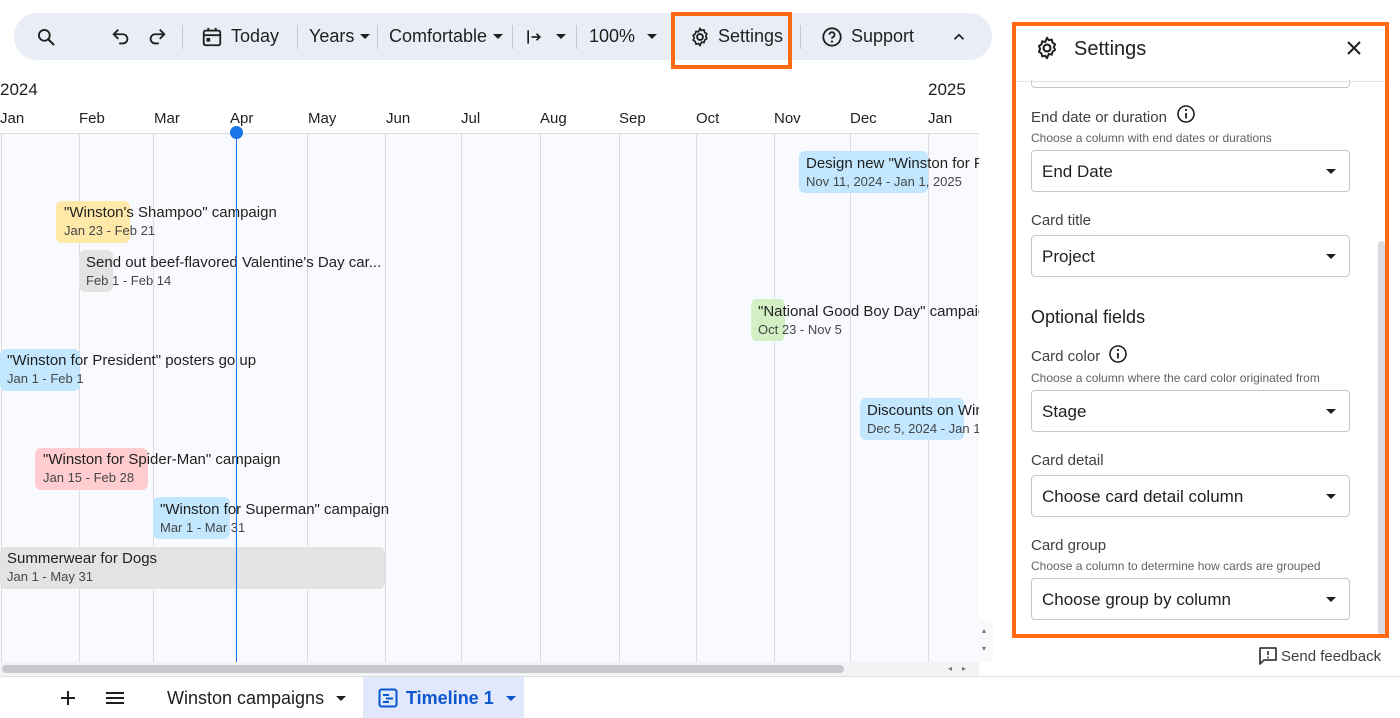  I want to click on all-sheets-button, so click(115, 697).